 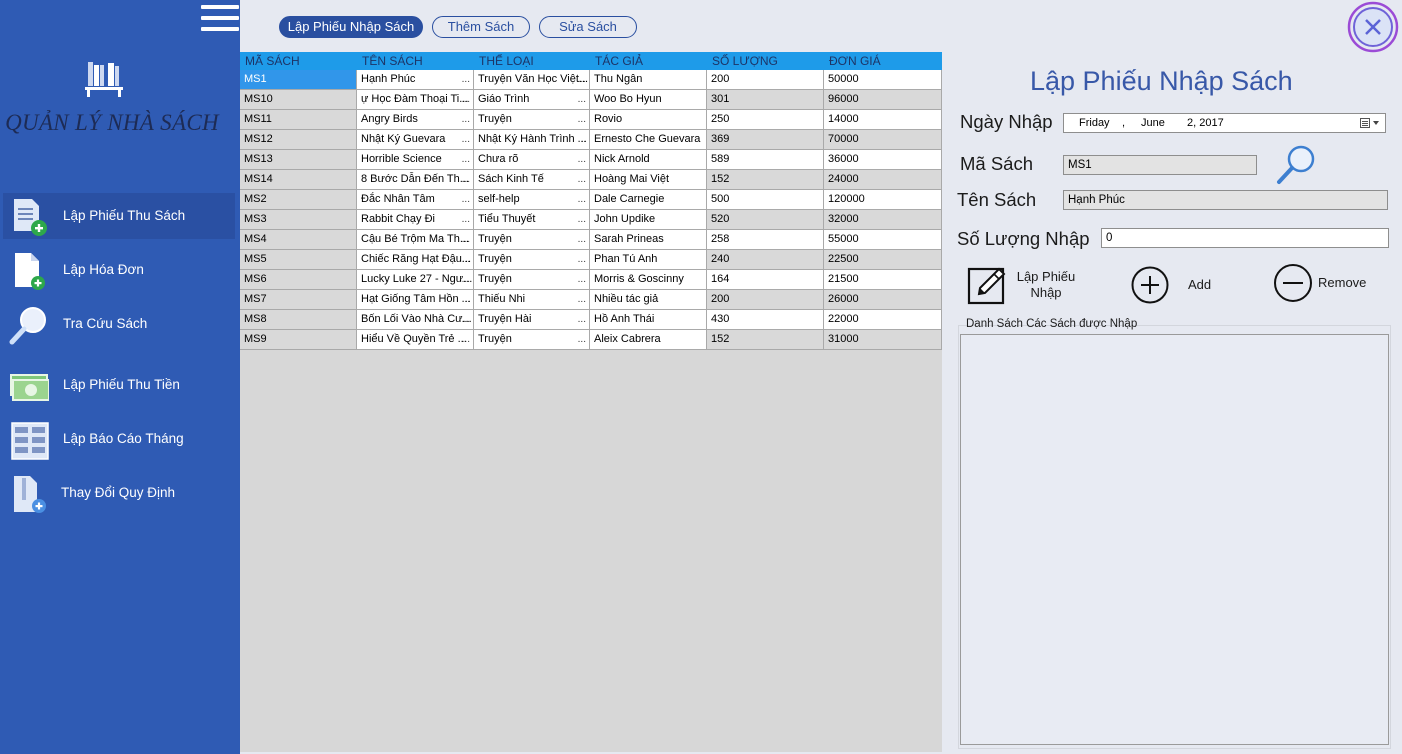 I want to click on table-cell-don-gia: 50000, so click(x=883, y=80).